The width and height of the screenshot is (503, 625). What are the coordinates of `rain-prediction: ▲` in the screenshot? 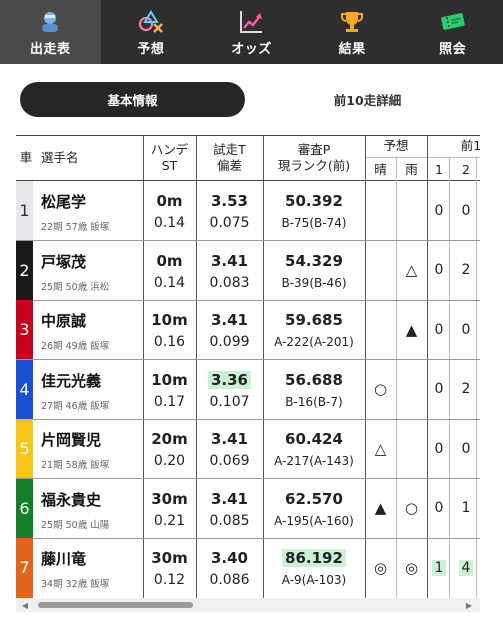 It's located at (411, 329).